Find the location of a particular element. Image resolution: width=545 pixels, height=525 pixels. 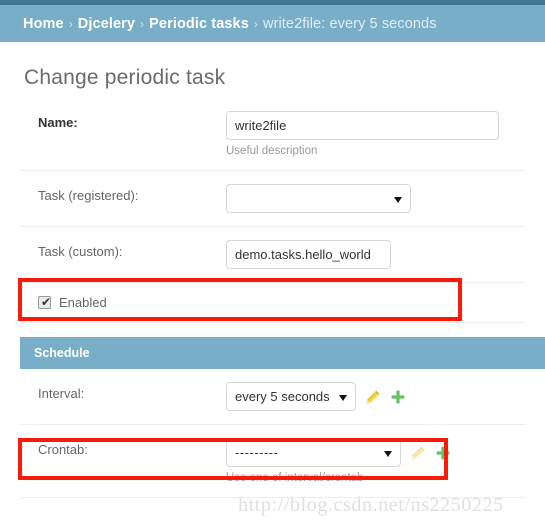

crontab-select: --------- is located at coordinates (313, 452).